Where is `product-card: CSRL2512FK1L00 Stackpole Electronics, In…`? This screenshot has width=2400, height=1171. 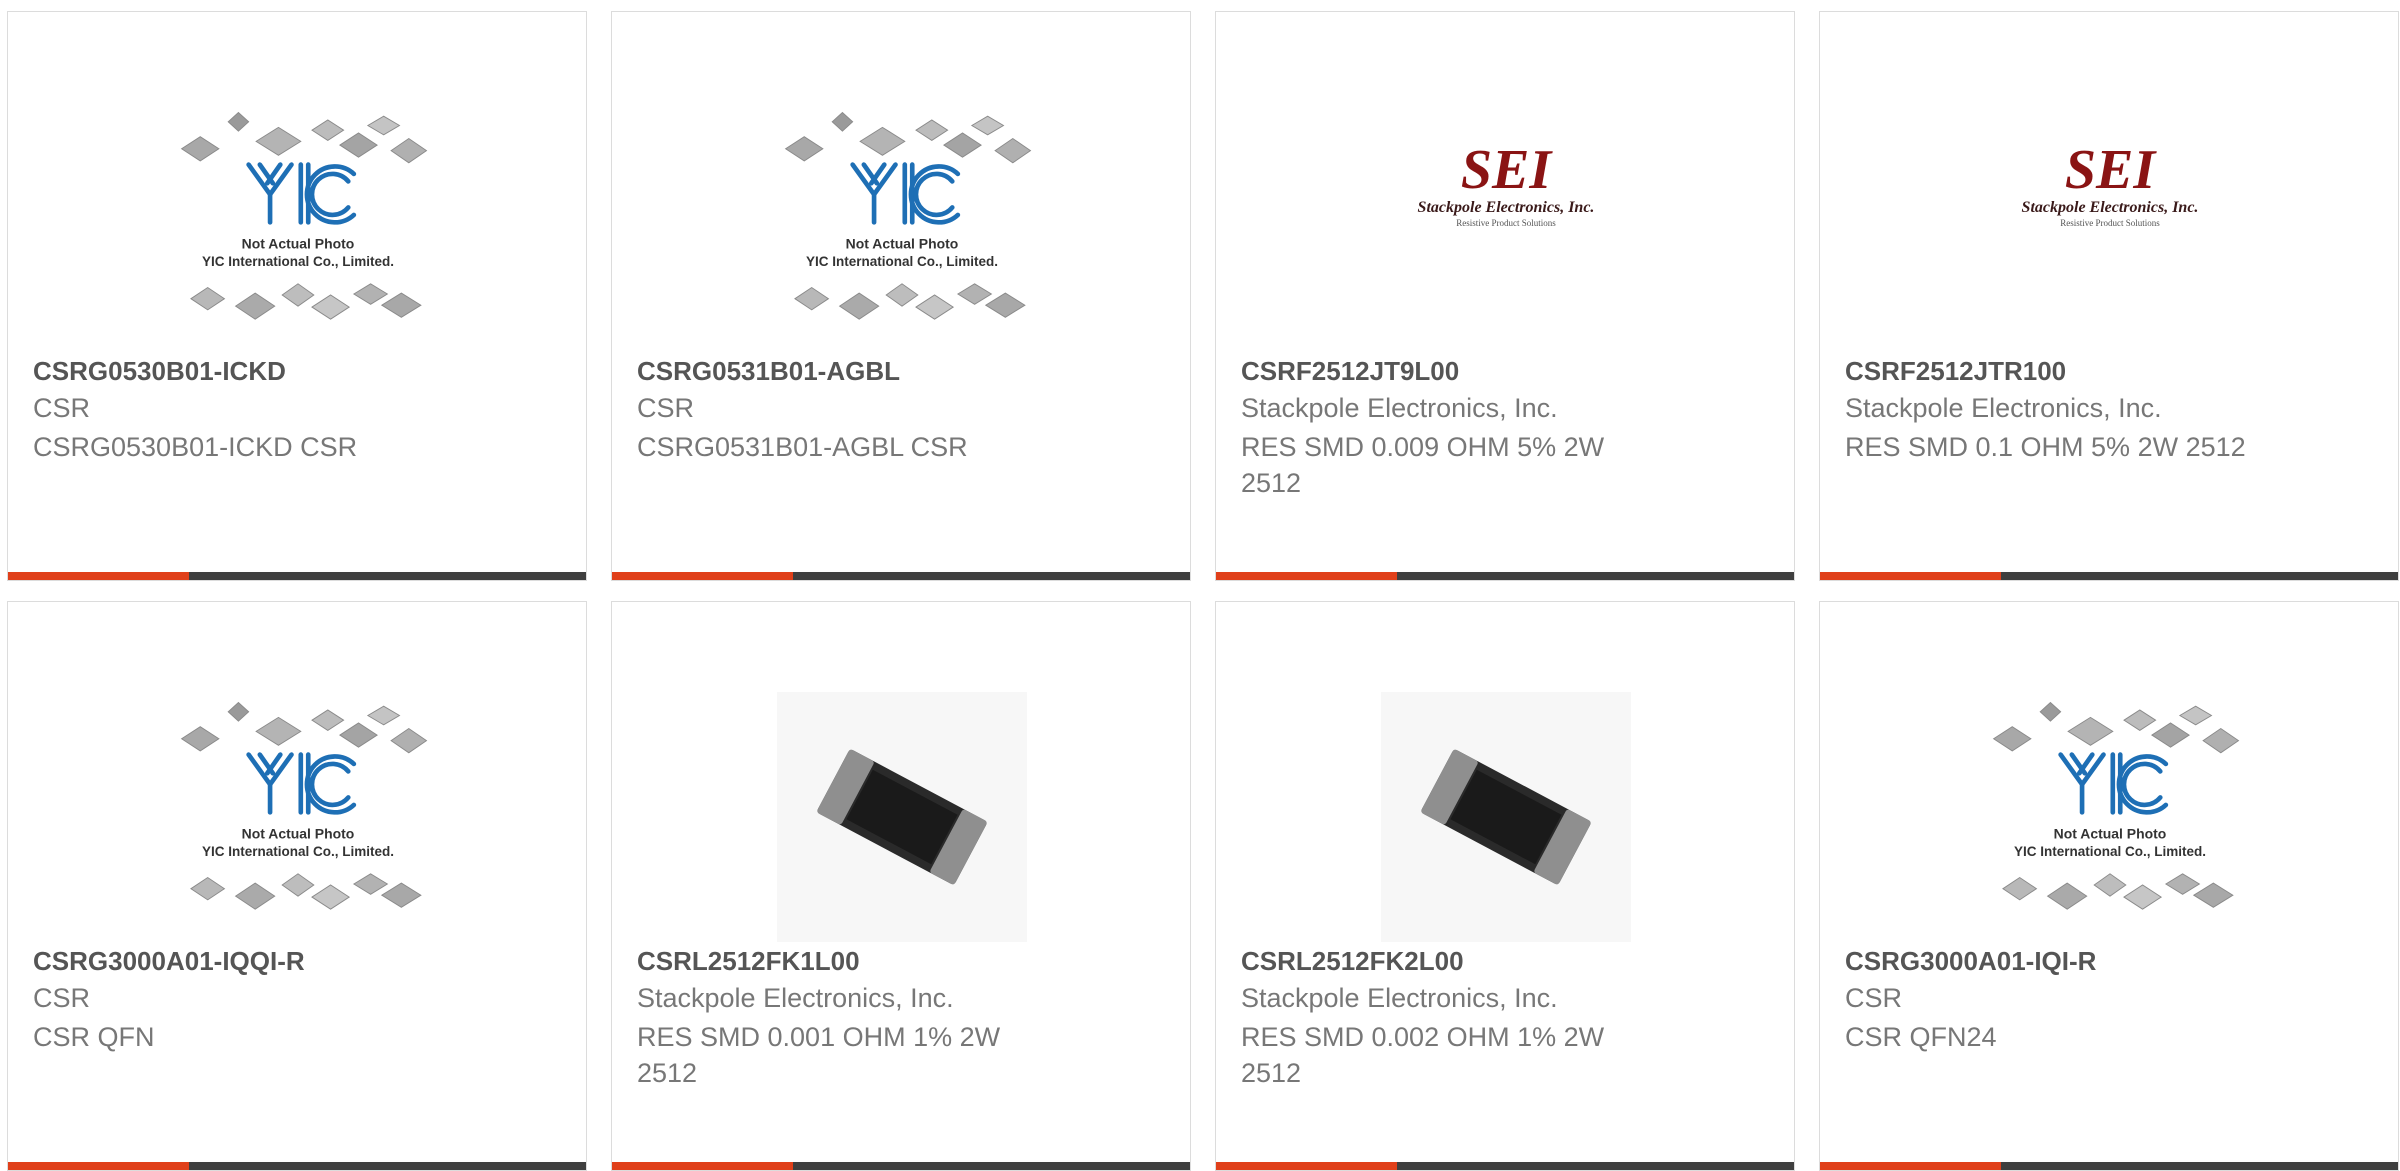
product-card: CSRL2512FK1L00 Stackpole Electronics, In… is located at coordinates (901, 886).